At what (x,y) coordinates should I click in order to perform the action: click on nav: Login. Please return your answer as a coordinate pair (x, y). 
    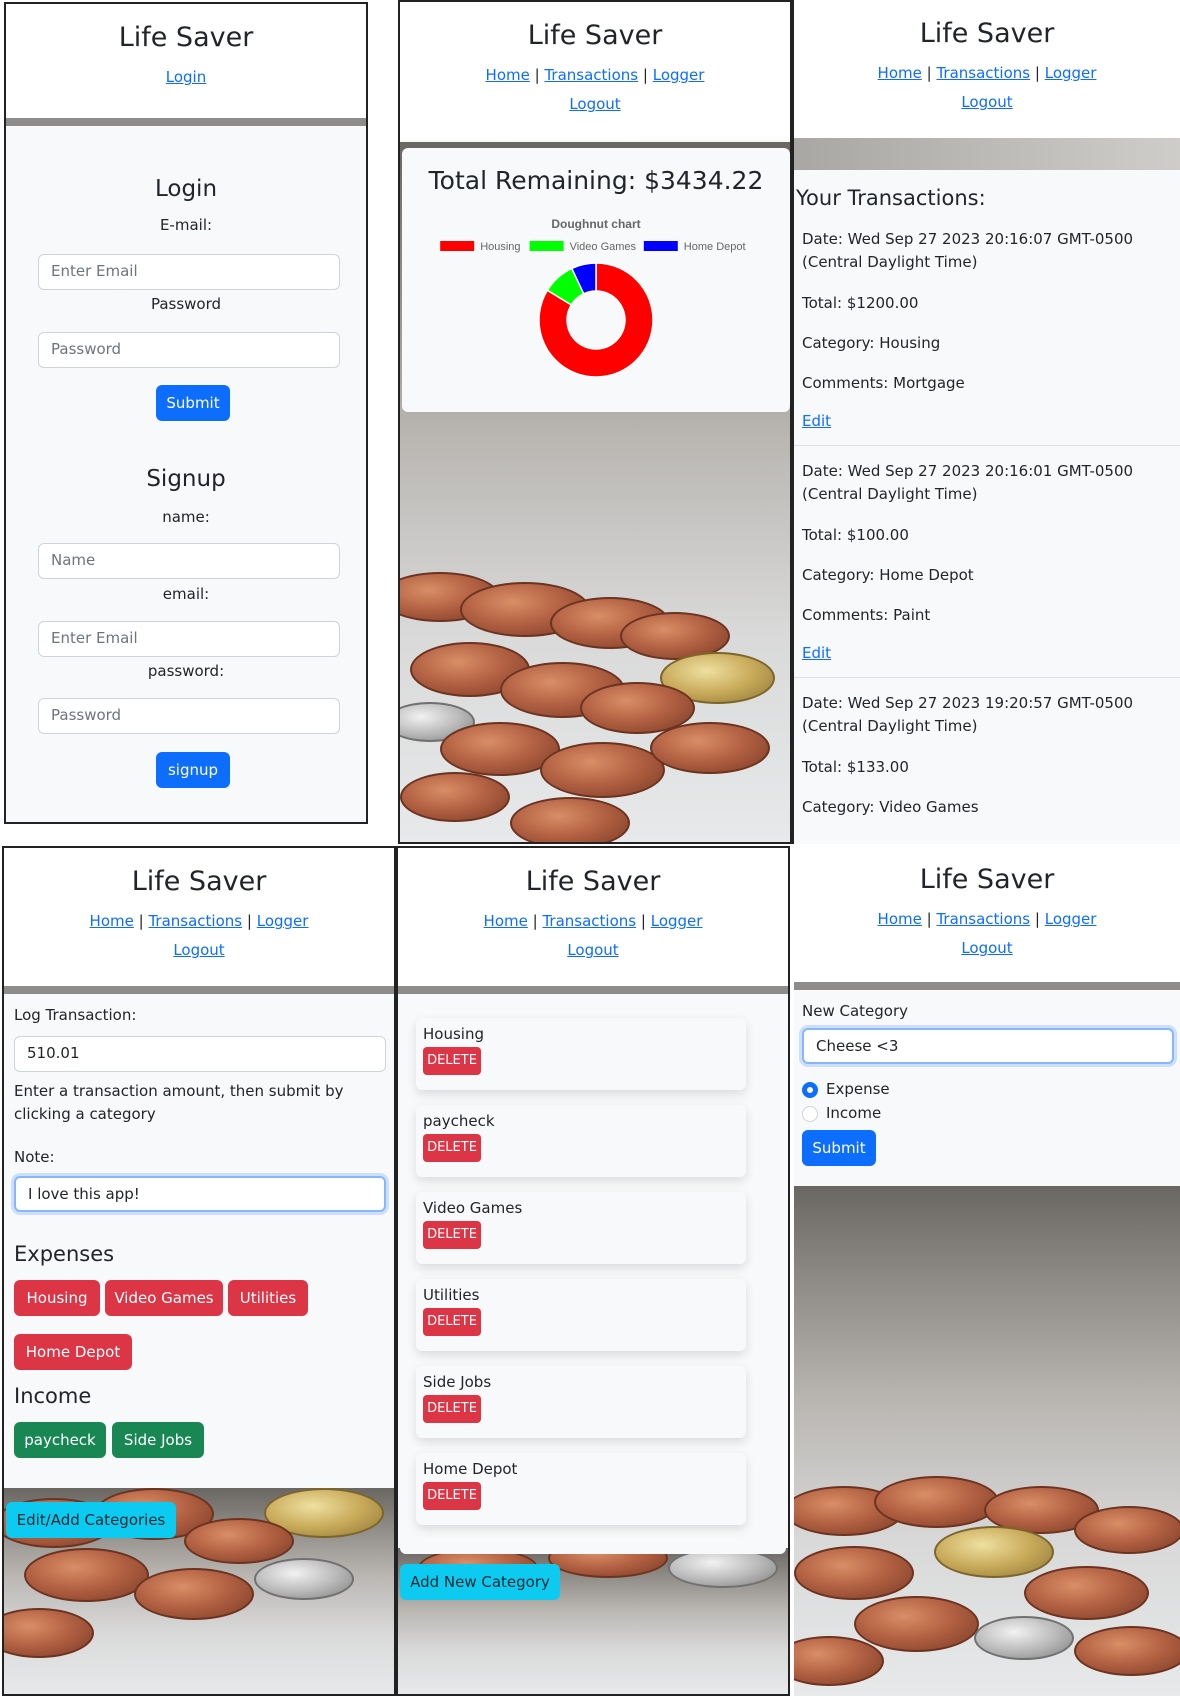
    Looking at the image, I should click on (186, 77).